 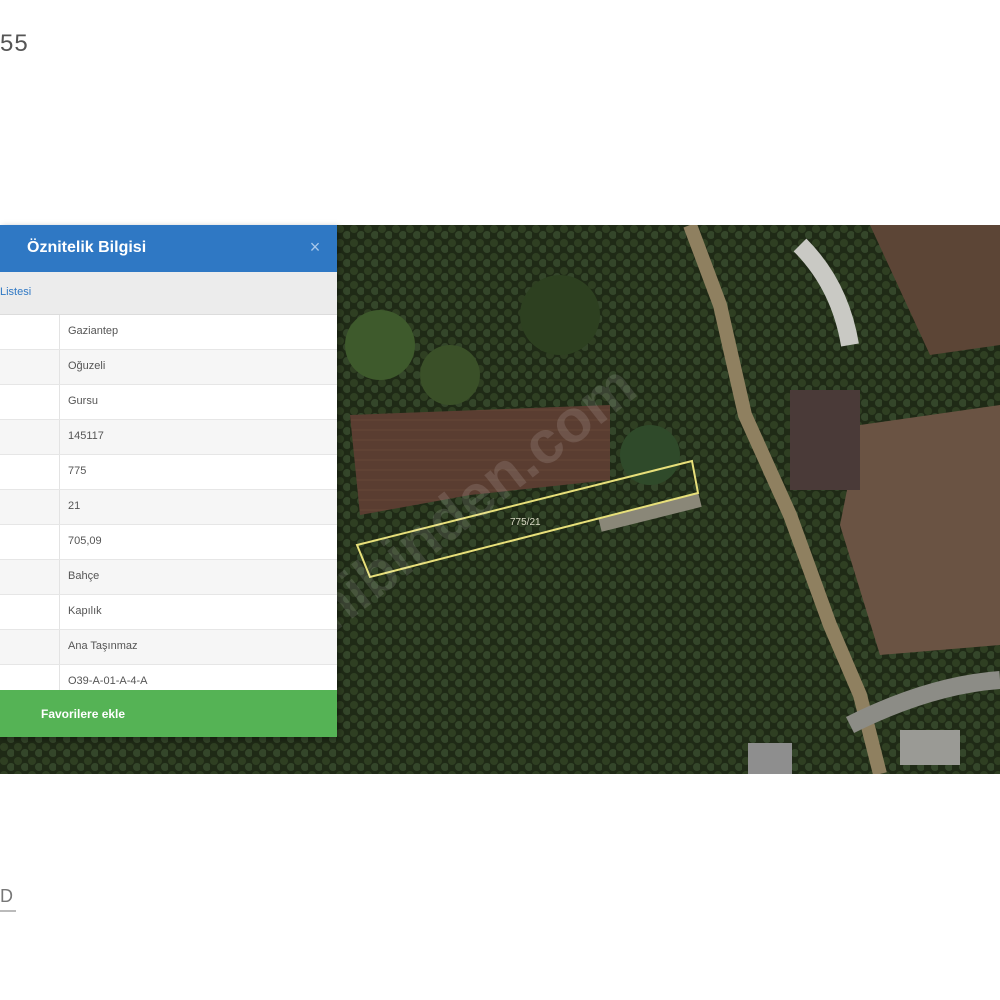 I want to click on add-to-favorites-label: Favorilere ekle, so click(x=83, y=714).